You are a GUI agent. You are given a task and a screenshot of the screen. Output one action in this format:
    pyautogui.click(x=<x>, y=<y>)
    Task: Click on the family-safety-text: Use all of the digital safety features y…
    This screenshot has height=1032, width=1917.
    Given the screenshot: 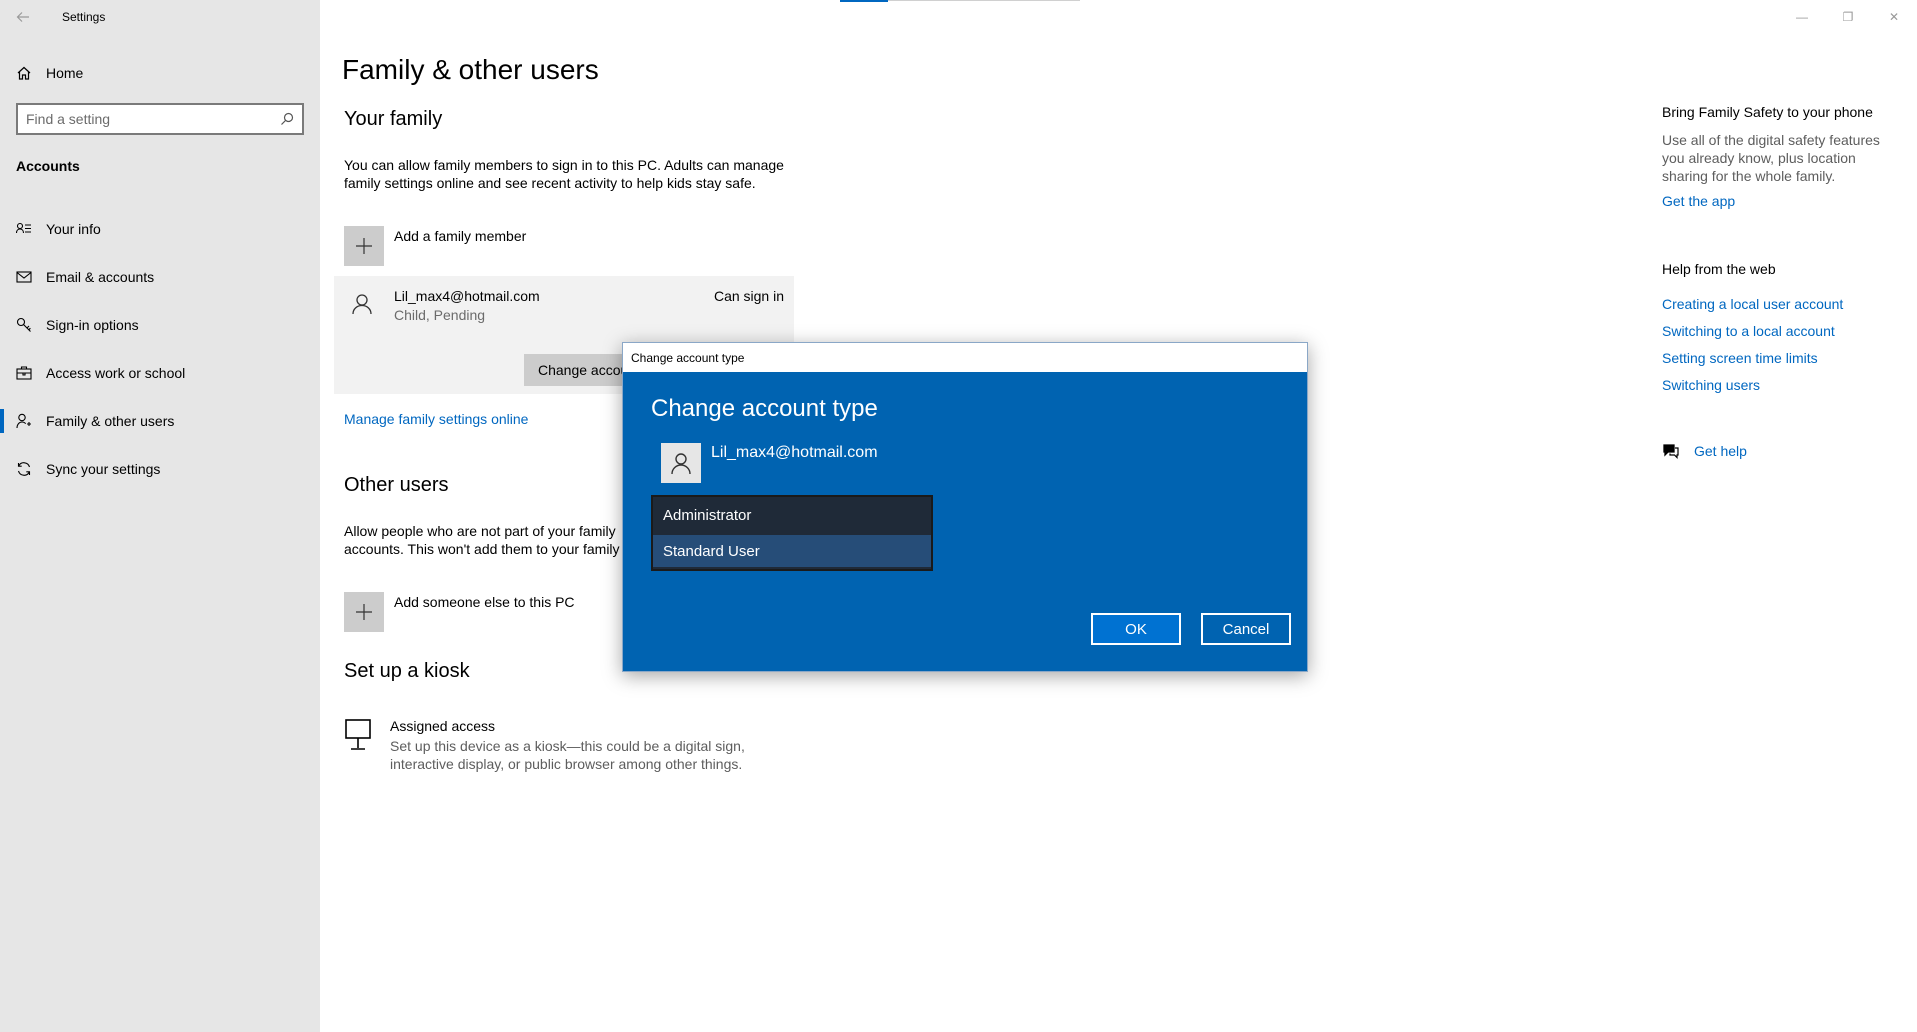 What is the action you would take?
    pyautogui.click(x=1771, y=158)
    